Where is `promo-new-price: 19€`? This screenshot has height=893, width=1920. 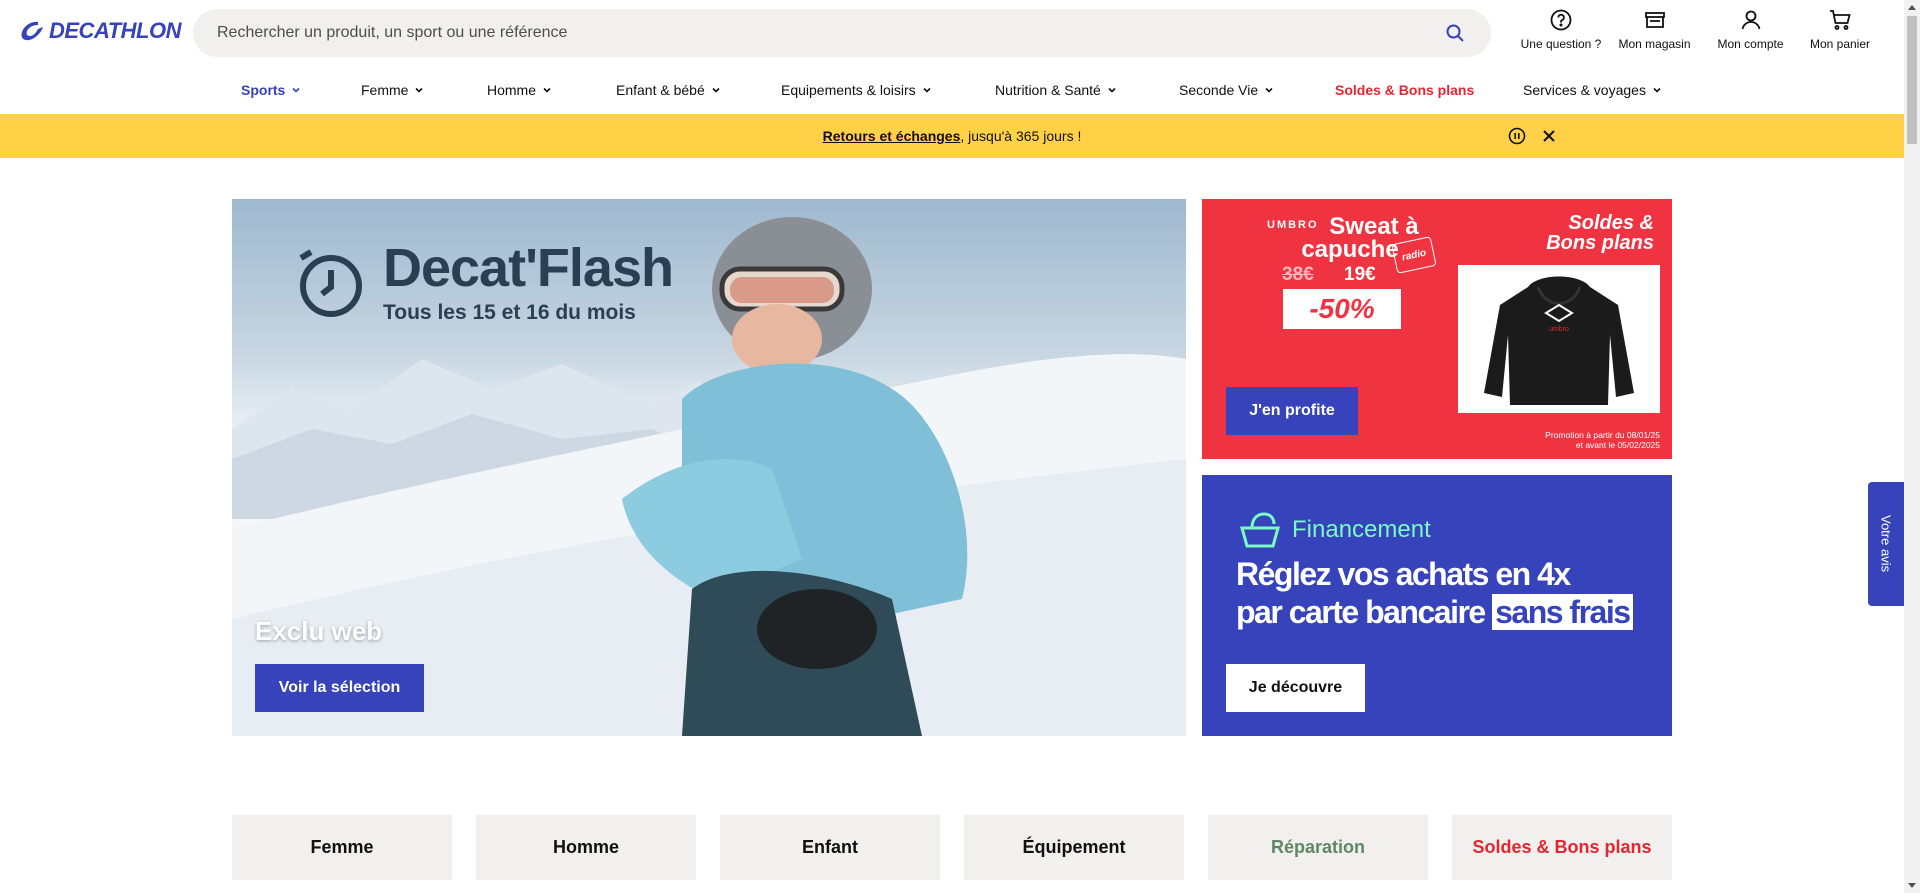
promo-new-price: 19€ is located at coordinates (1360, 274).